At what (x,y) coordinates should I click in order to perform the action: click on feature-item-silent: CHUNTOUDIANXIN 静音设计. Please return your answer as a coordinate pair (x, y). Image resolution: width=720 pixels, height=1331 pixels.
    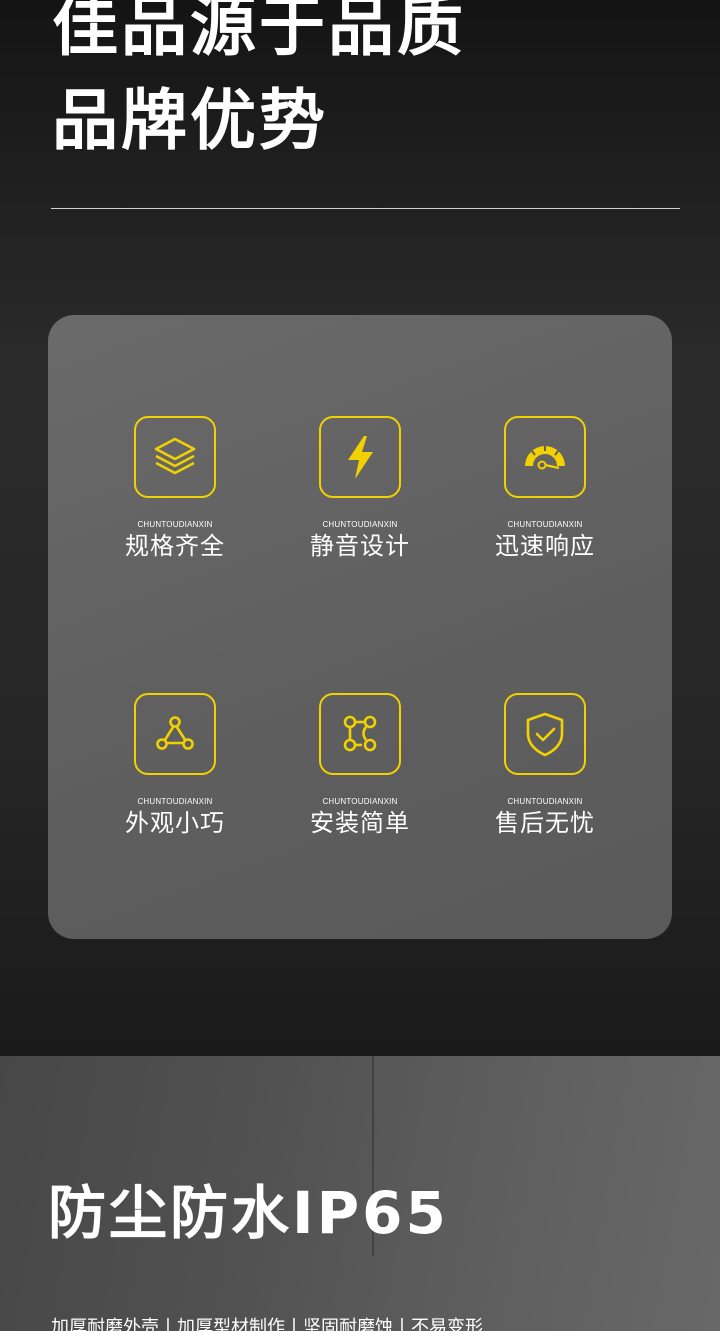
    Looking at the image, I should click on (360, 488).